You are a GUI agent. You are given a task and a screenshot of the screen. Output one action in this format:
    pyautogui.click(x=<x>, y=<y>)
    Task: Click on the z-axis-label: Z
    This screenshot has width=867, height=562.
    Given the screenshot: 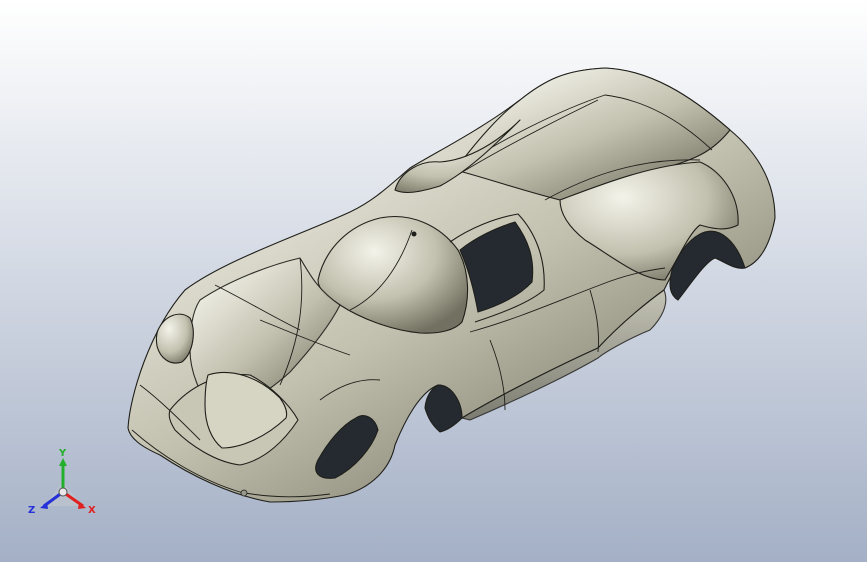 What is the action you would take?
    pyautogui.click(x=31, y=510)
    